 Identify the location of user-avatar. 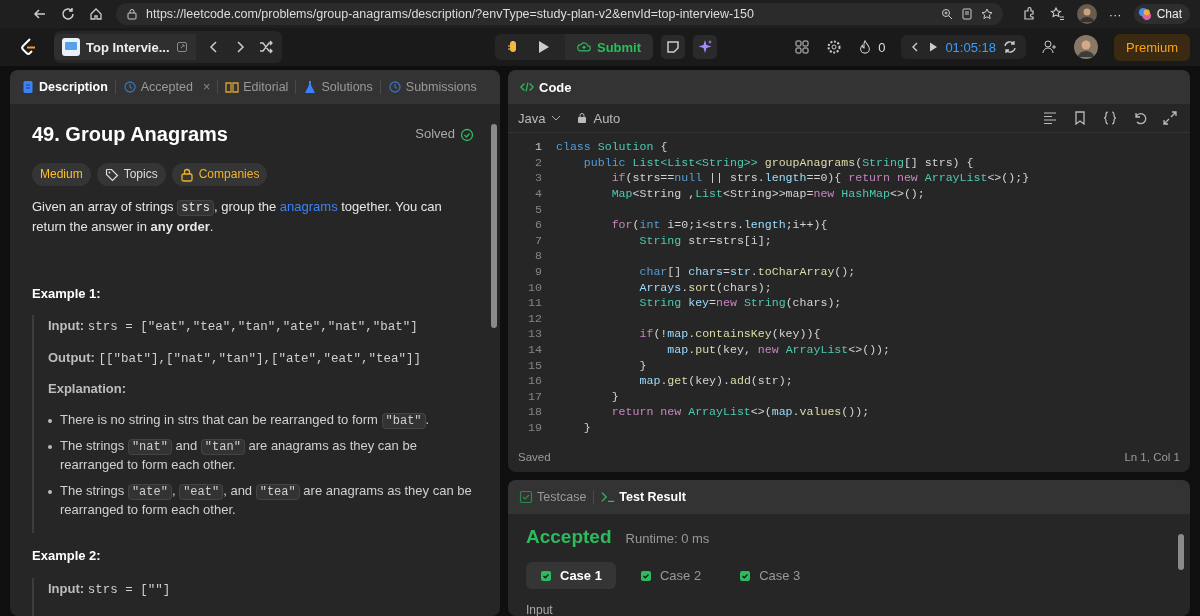
(1086, 47).